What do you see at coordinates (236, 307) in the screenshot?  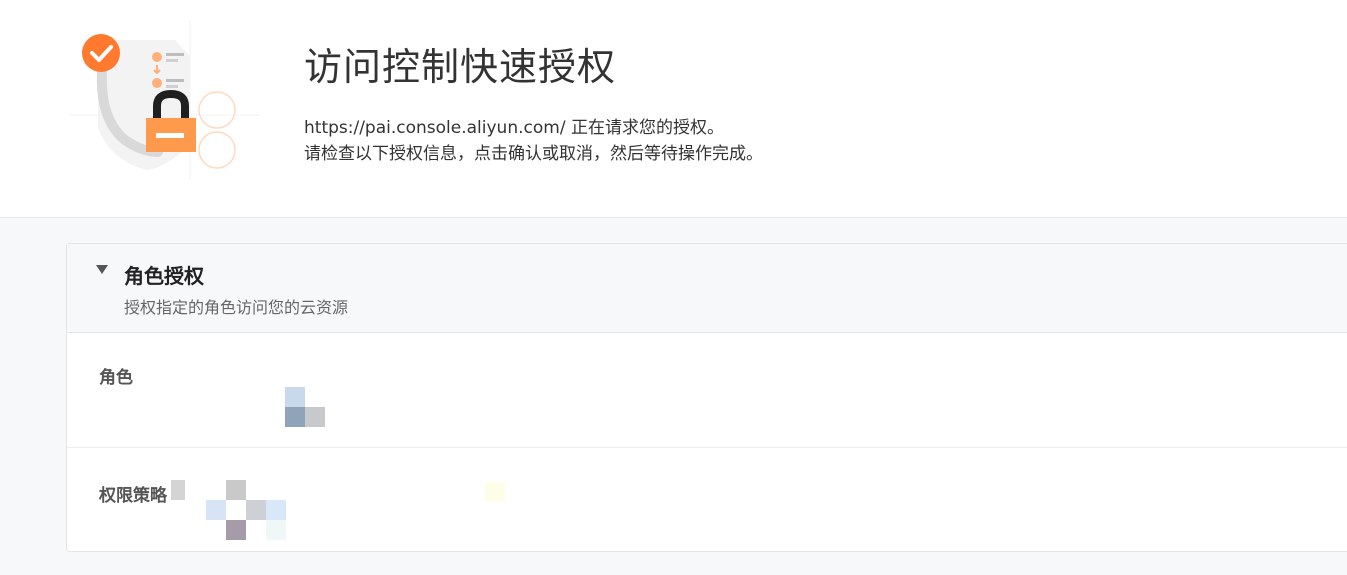 I see `panel-subtitle: 授权指定的角色访问您的云资源` at bounding box center [236, 307].